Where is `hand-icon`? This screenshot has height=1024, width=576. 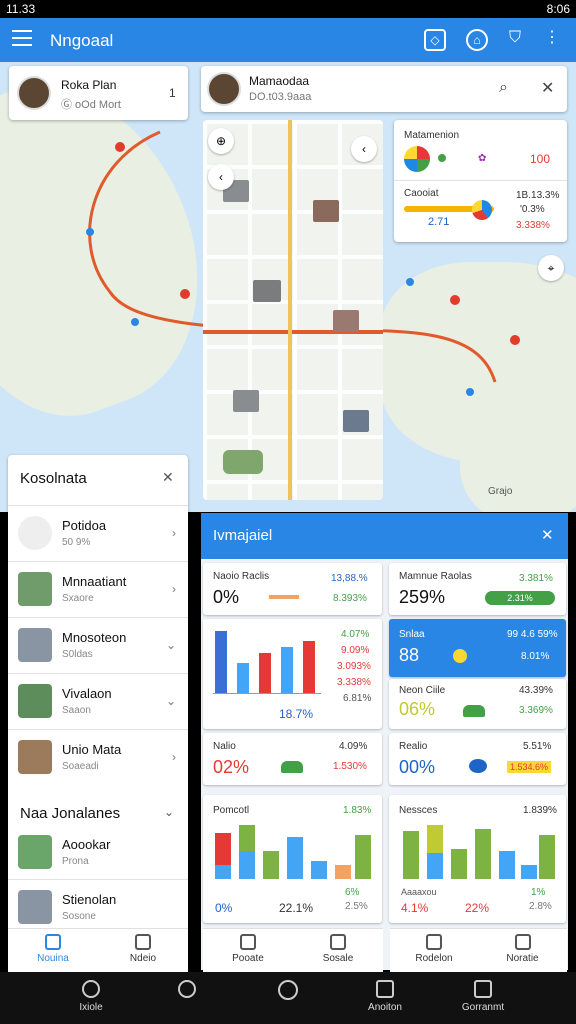
hand-icon is located at coordinates (338, 942).